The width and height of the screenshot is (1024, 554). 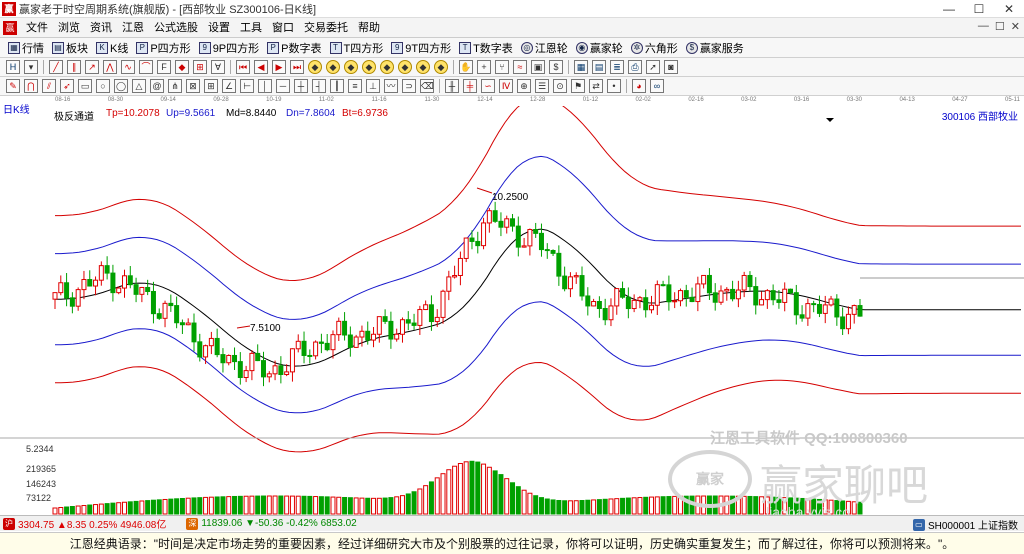 I want to click on zoom-icon: ⊕, so click(x=524, y=86).